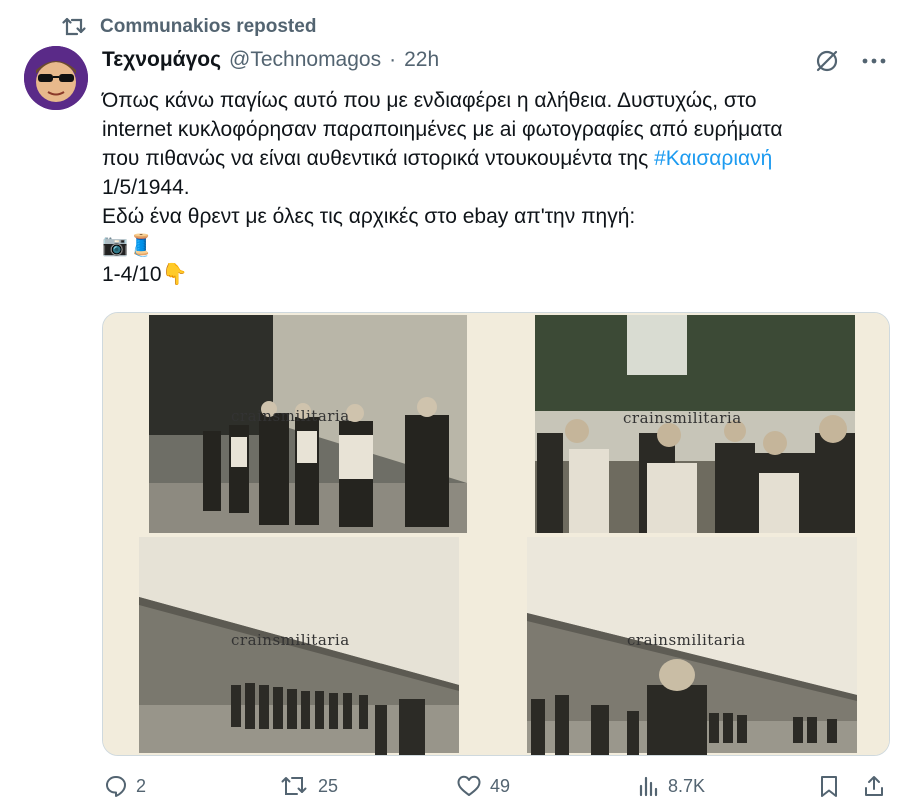 This screenshot has width=900, height=811. I want to click on reply-icon, so click(116, 786).